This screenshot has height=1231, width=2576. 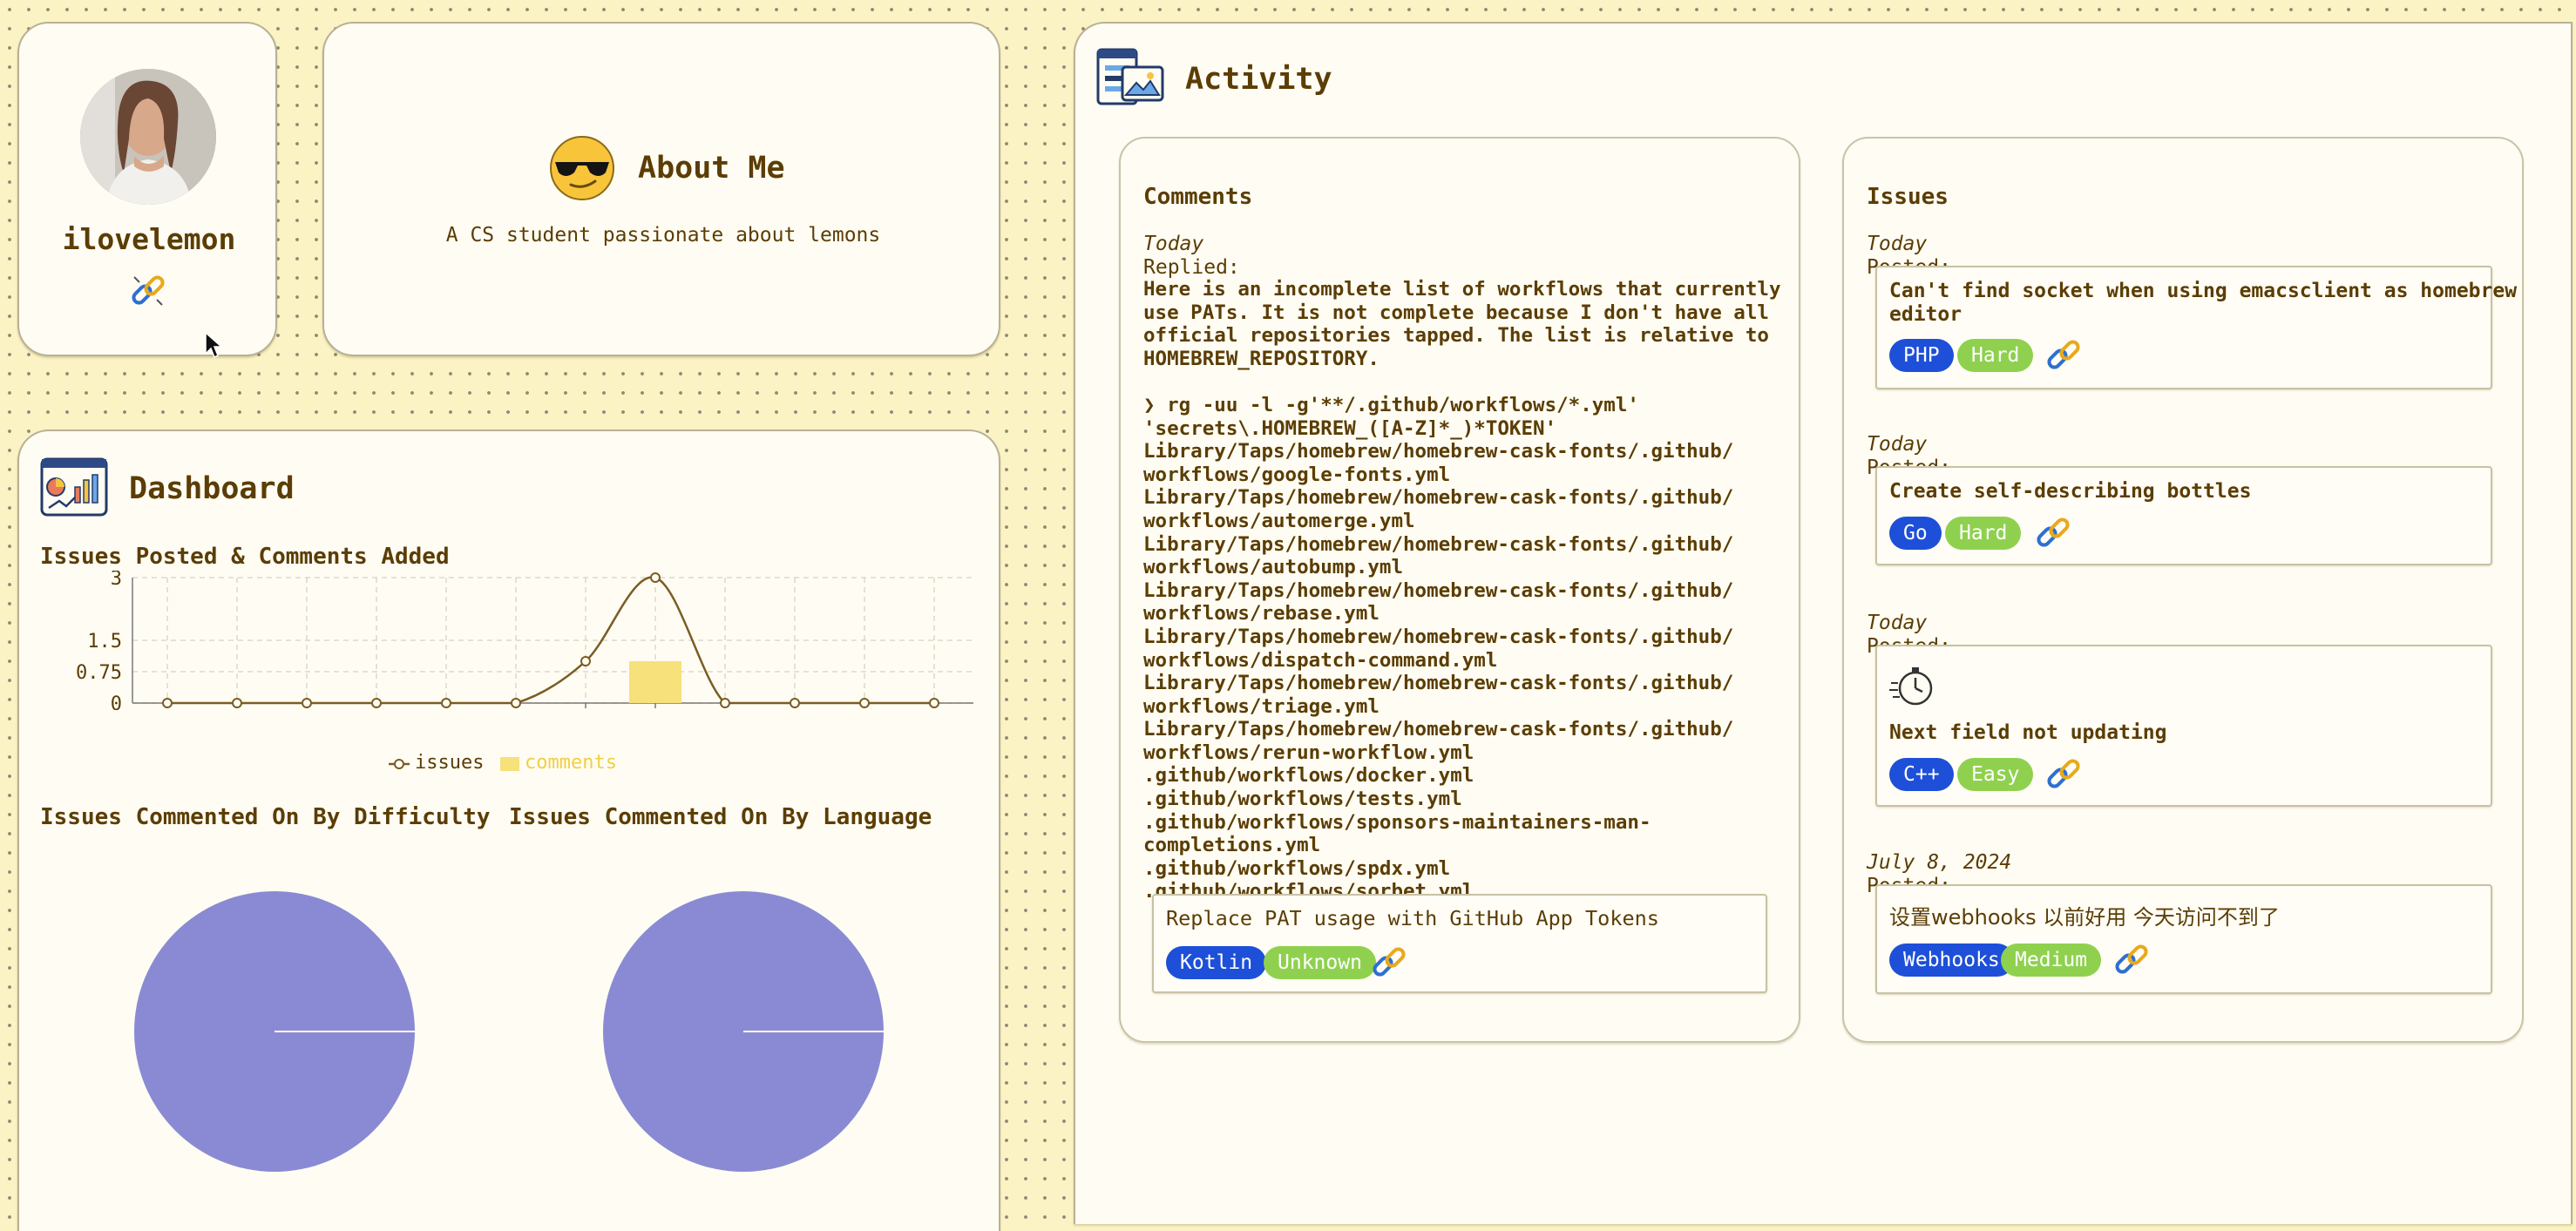 What do you see at coordinates (245, 557) in the screenshot?
I see `chart-title: Issues Posted & Comments Added` at bounding box center [245, 557].